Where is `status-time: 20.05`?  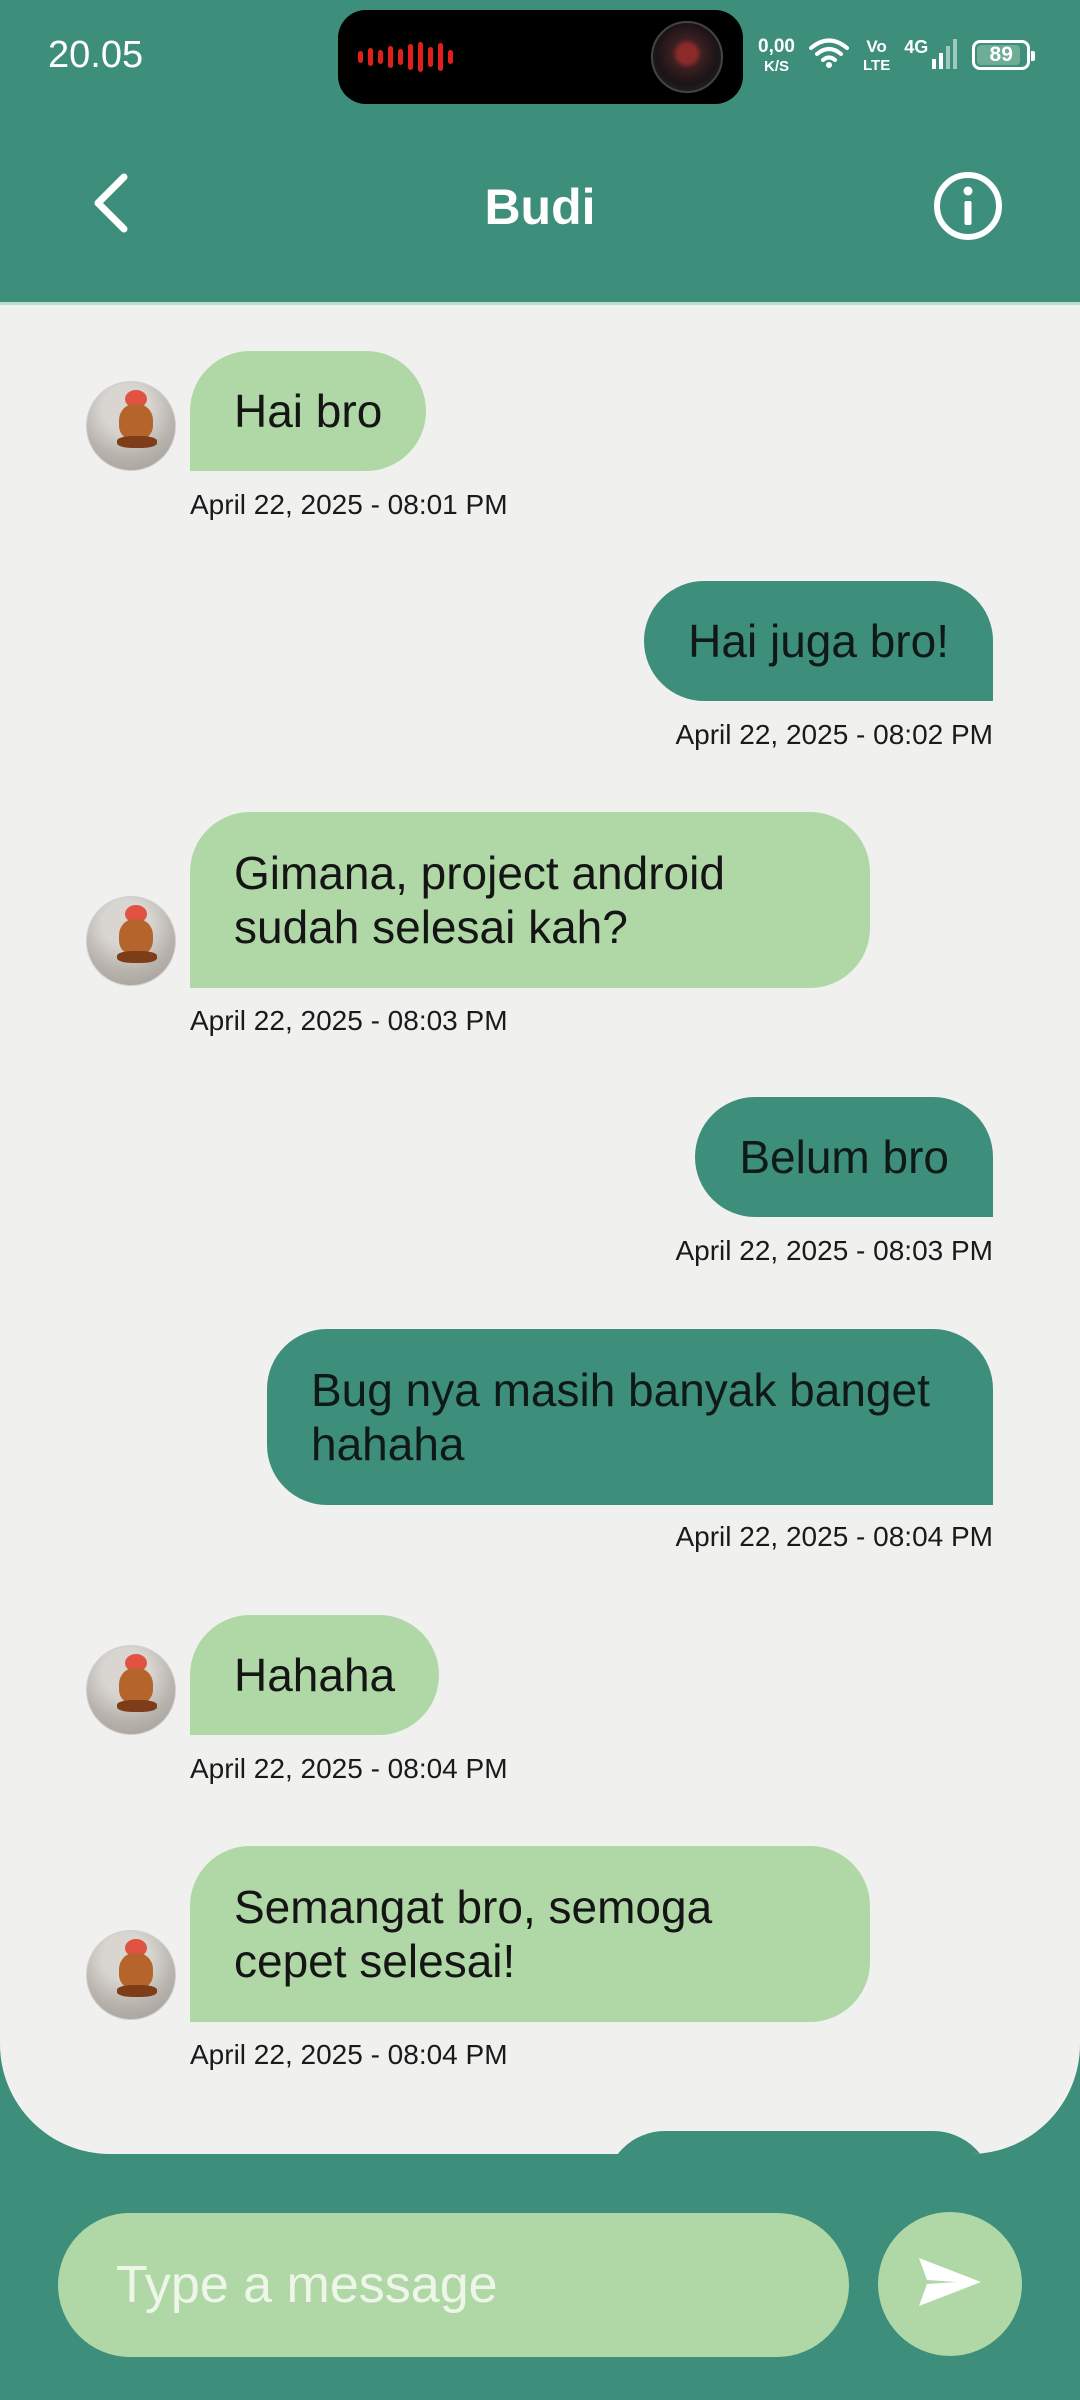
status-time: 20.05 is located at coordinates (96, 55).